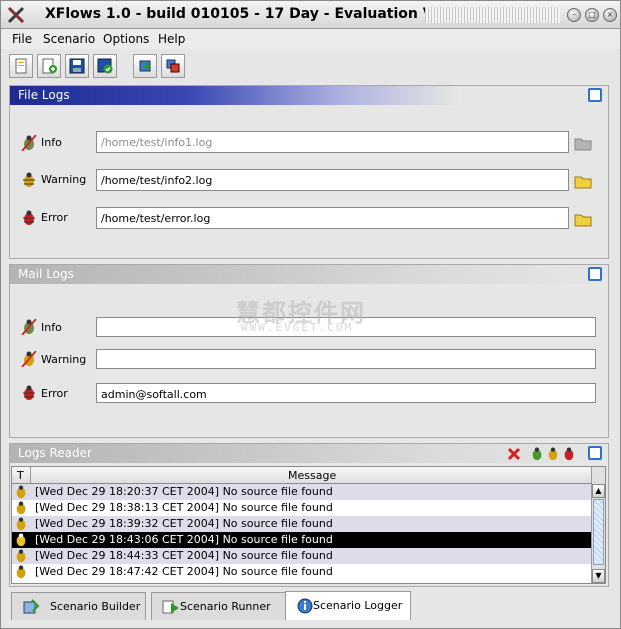 The image size is (621, 629). I want to click on save-check-button, so click(105, 66).